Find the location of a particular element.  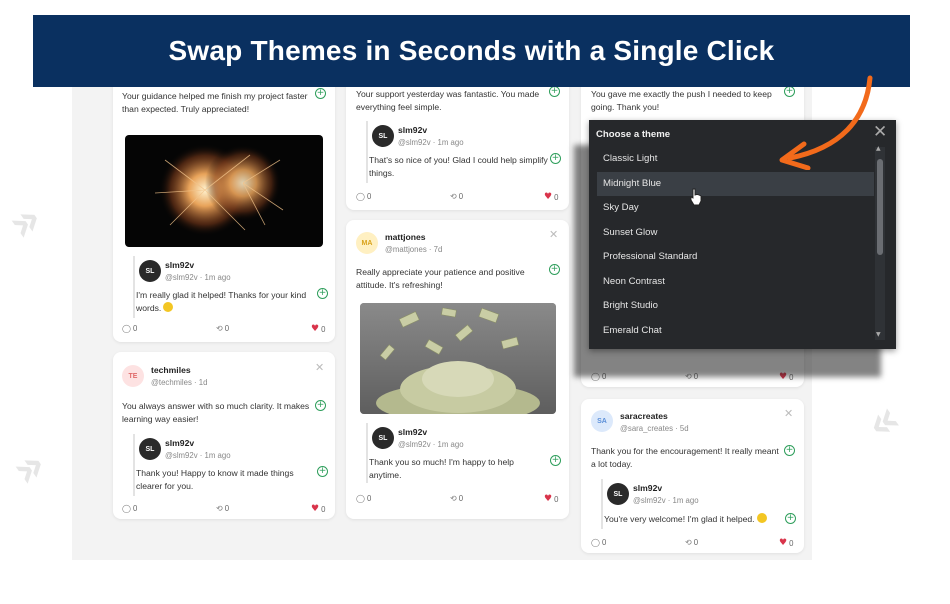

theme-option: Bright Studio is located at coordinates (735, 306).